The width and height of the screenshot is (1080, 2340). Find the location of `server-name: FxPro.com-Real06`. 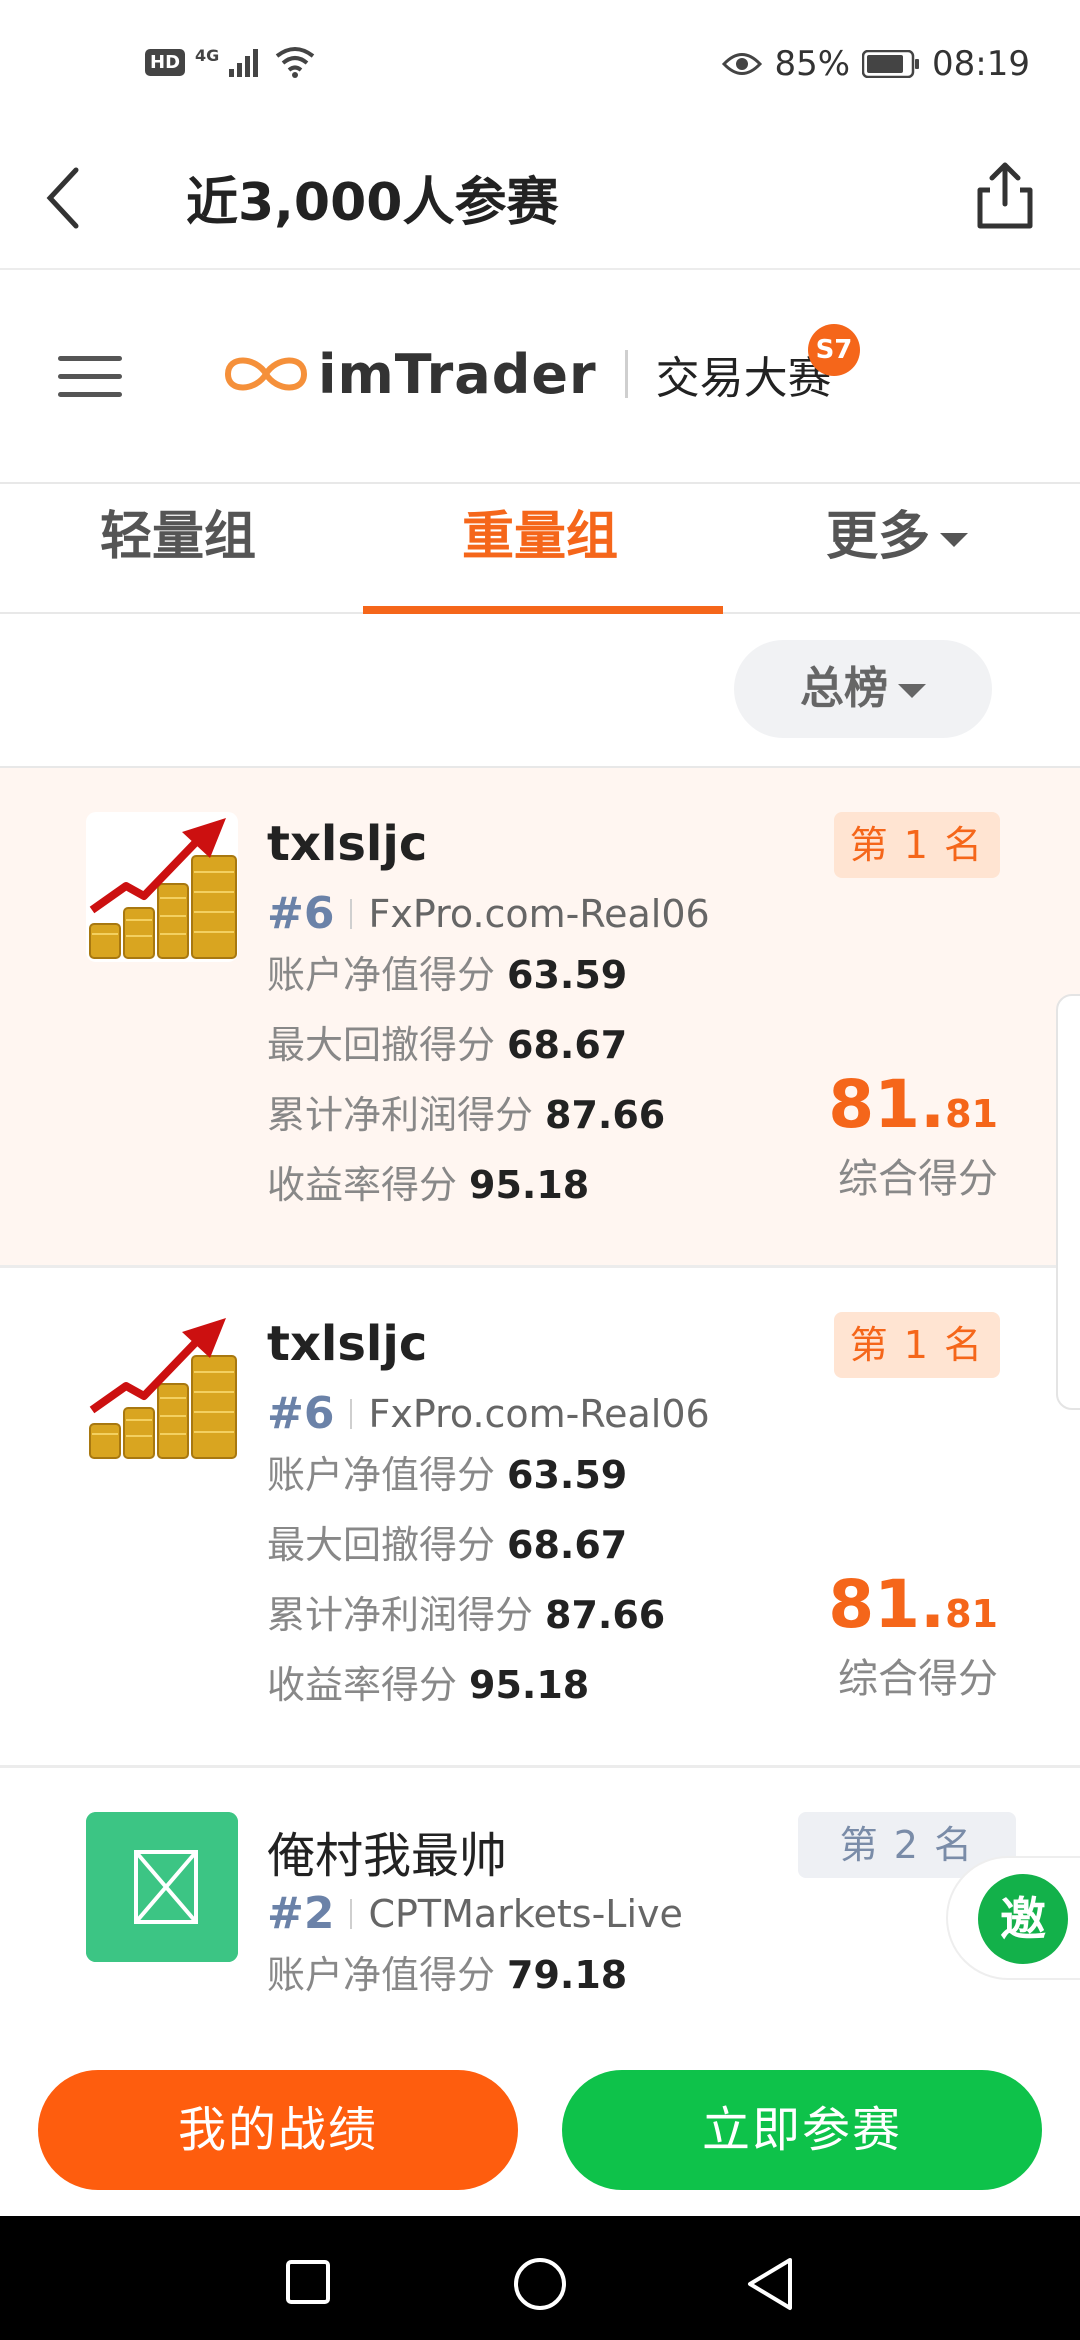

server-name: FxPro.com-Real06 is located at coordinates (539, 913).